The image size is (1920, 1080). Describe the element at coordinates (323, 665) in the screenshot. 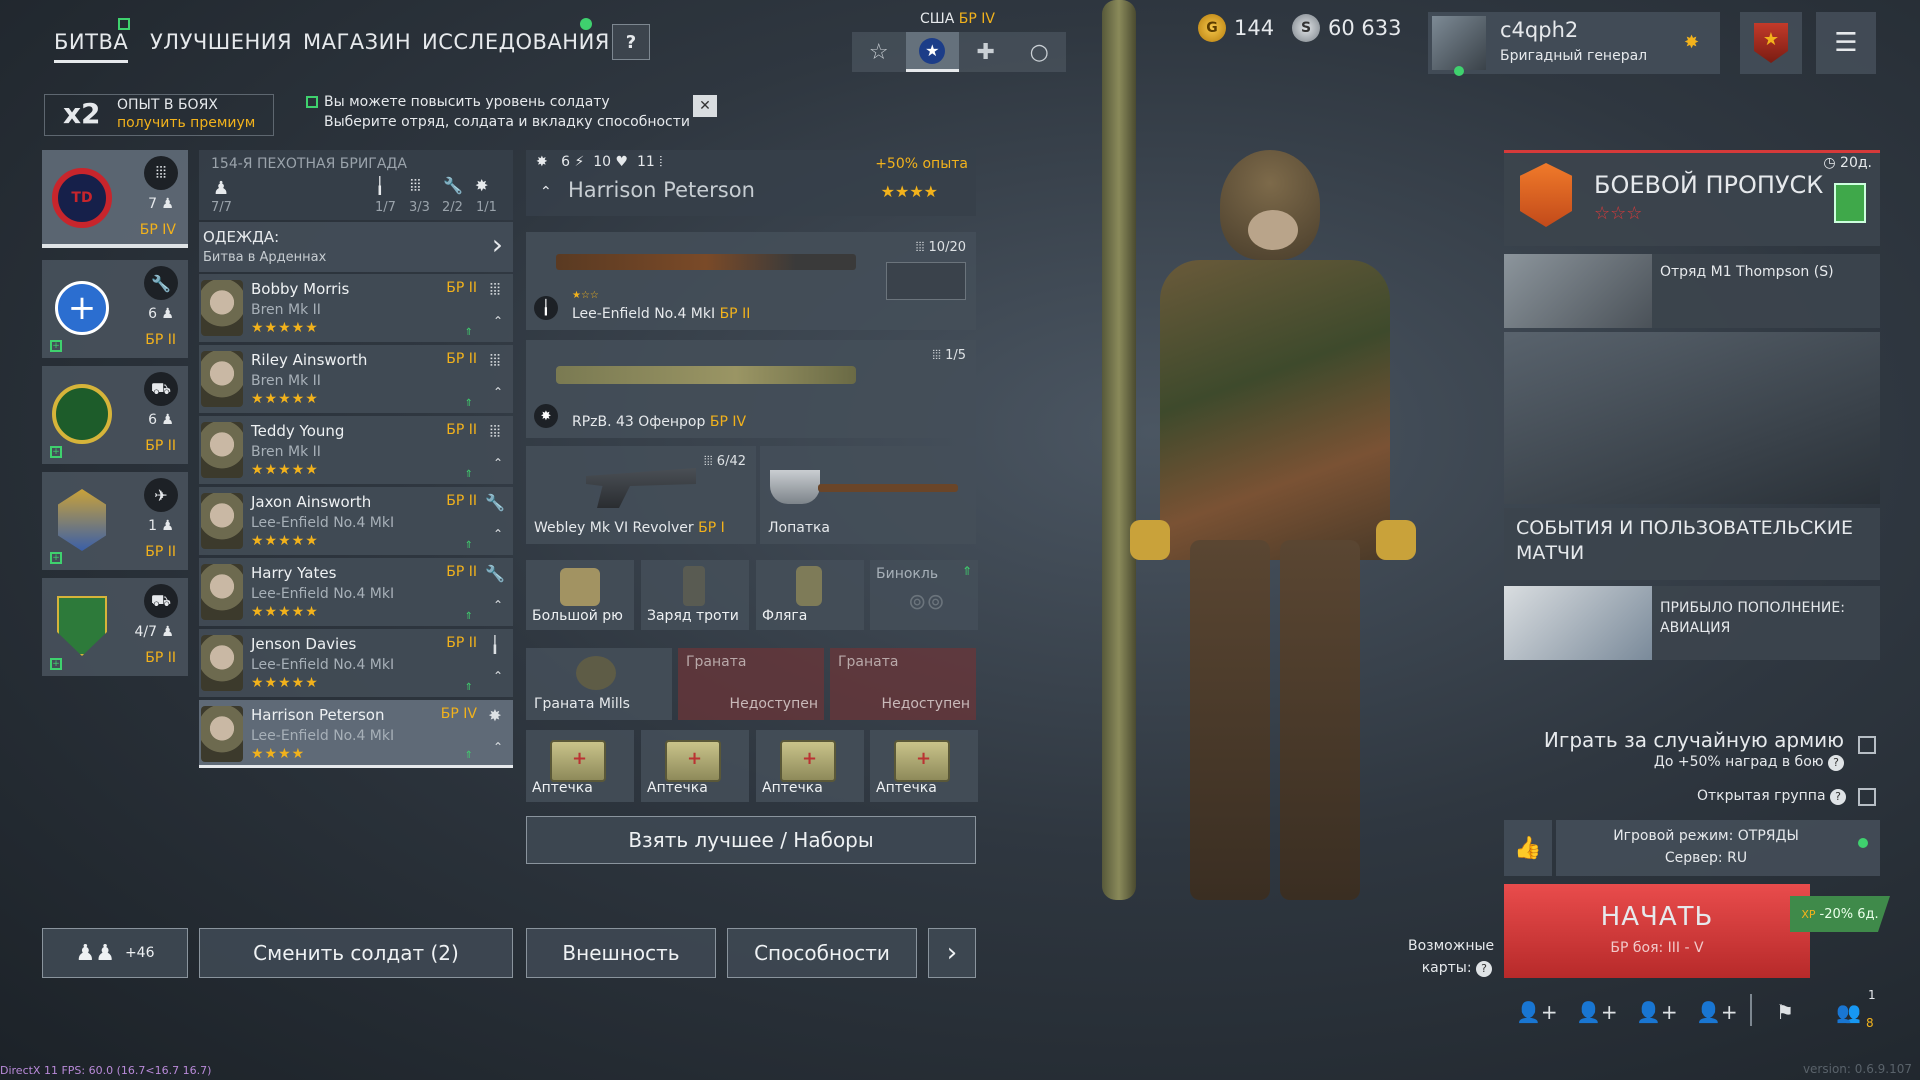

I see `soldier-weapon: Lee-Enfield No.4 MkI` at that location.